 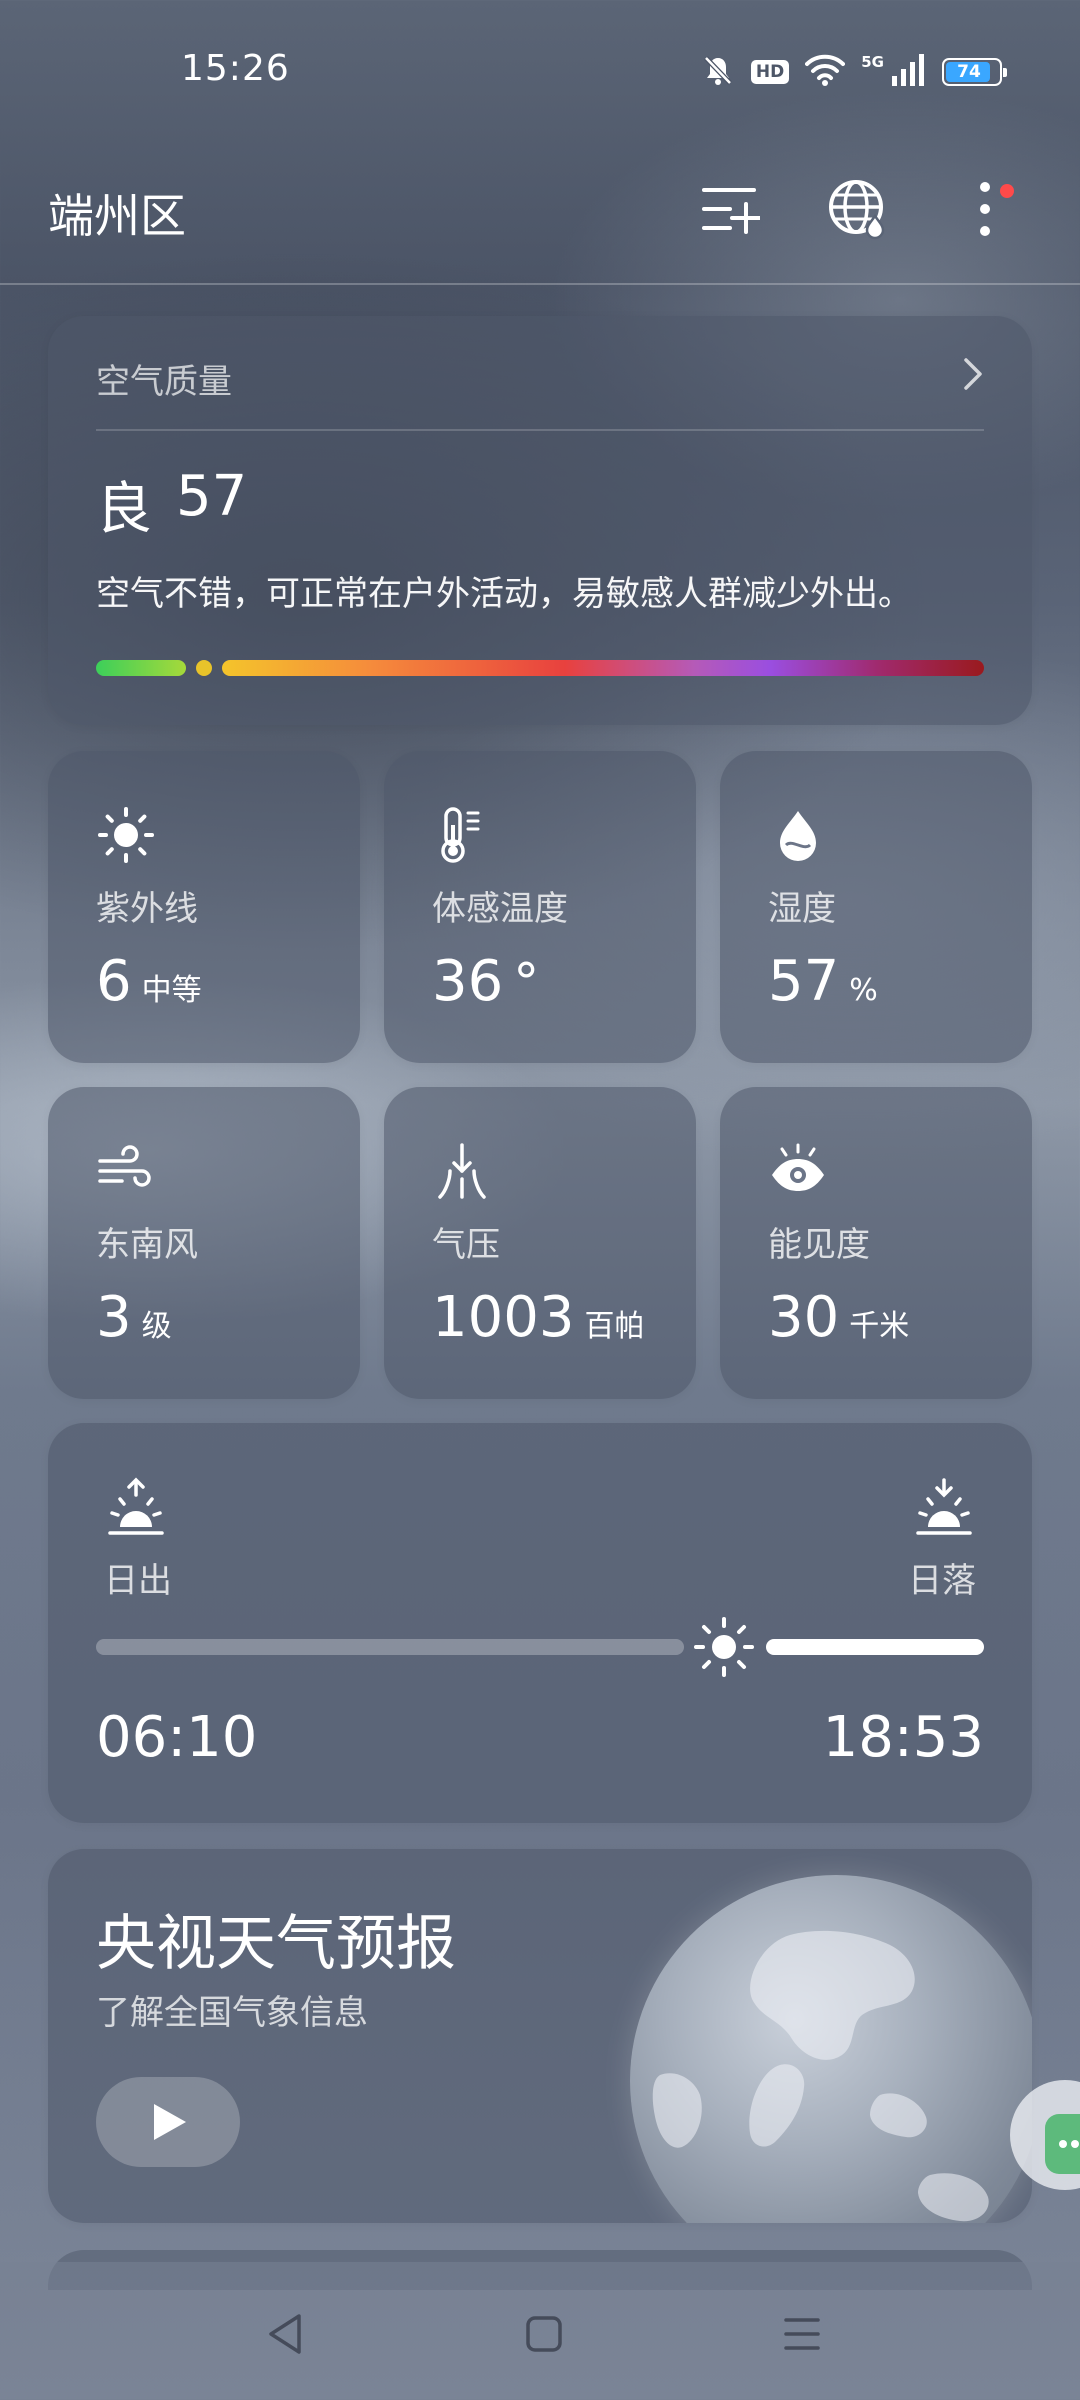 I want to click on tile-unit: 中等, so click(x=171, y=990).